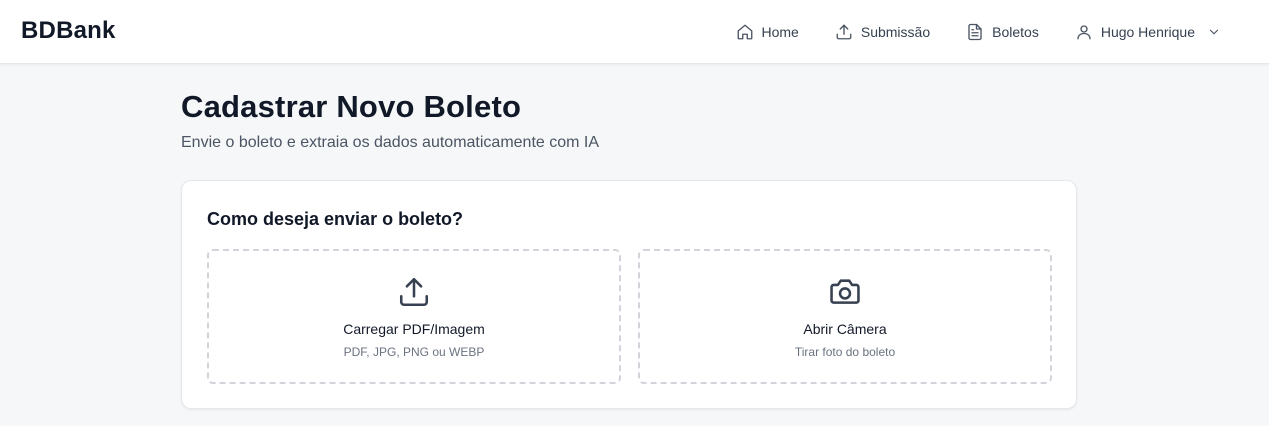  I want to click on nav-home: Home, so click(767, 32).